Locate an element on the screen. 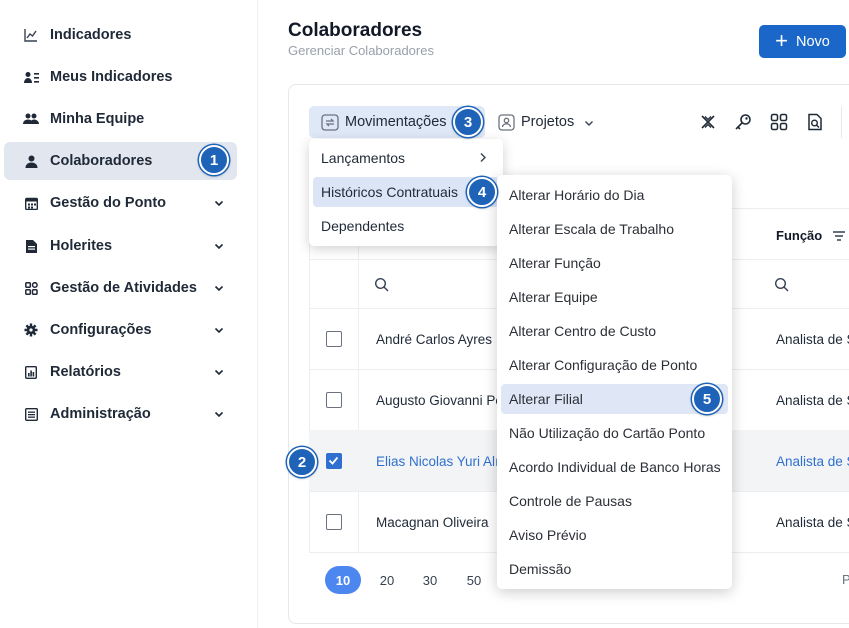 The image size is (849, 628). step-badge: 1 is located at coordinates (214, 160).